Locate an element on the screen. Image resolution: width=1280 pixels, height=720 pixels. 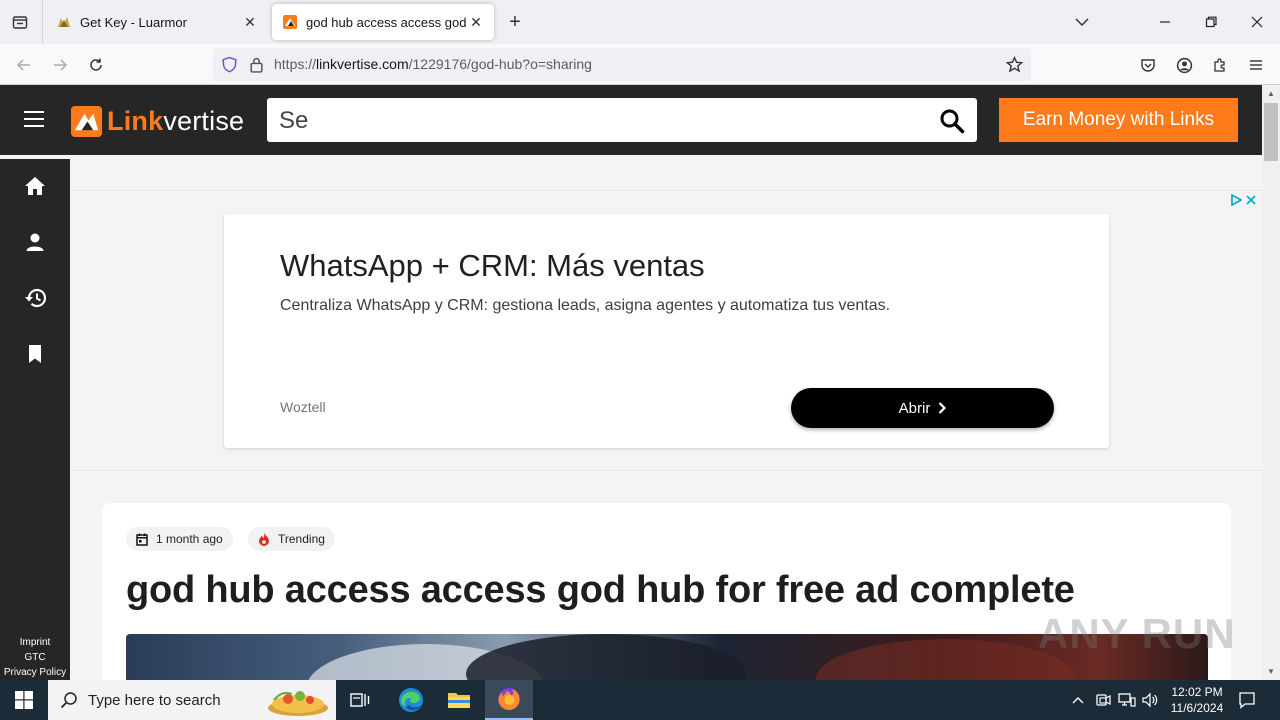
scrollbar-thumb is located at coordinates (1271, 132).